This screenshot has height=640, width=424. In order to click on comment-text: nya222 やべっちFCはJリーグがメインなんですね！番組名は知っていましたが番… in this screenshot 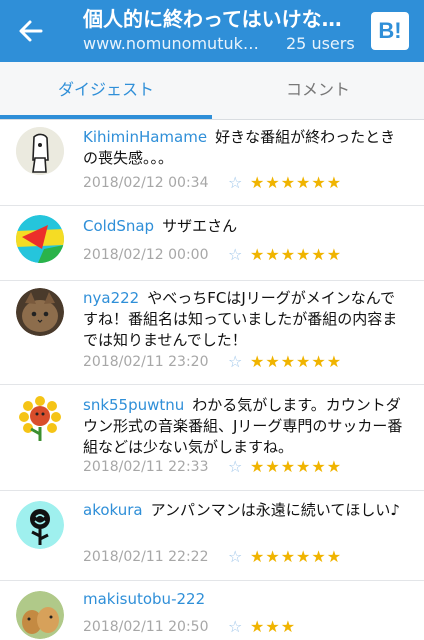, I will do `click(243, 319)`.